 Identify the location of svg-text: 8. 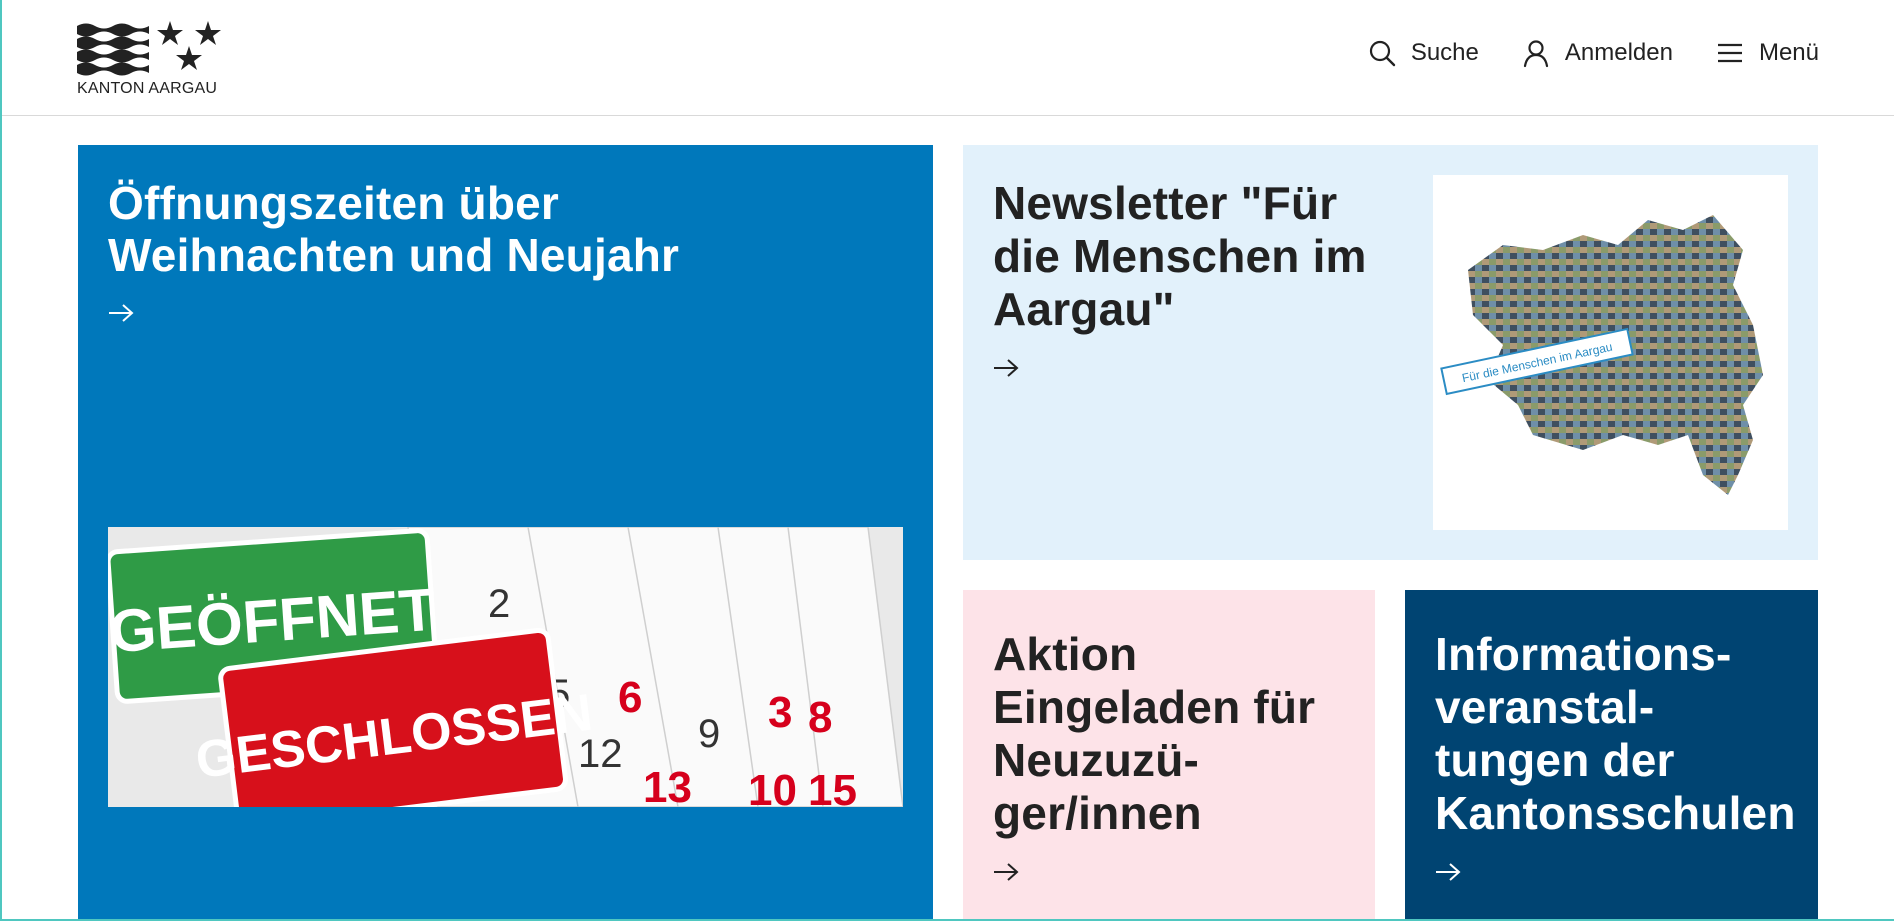
(820, 717).